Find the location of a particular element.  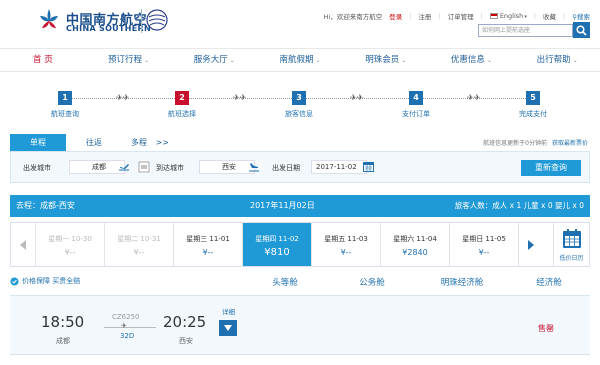

nav-item-booking: 预订行程 ⌄ is located at coordinates (129, 60).